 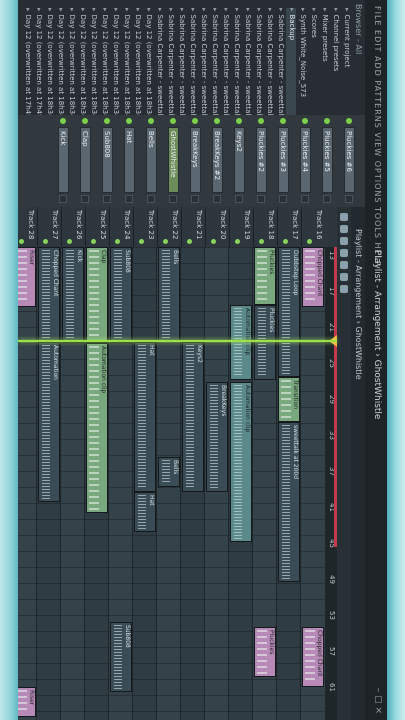 What do you see at coordinates (193, 227) in the screenshot?
I see `track-header: Track 21` at bounding box center [193, 227].